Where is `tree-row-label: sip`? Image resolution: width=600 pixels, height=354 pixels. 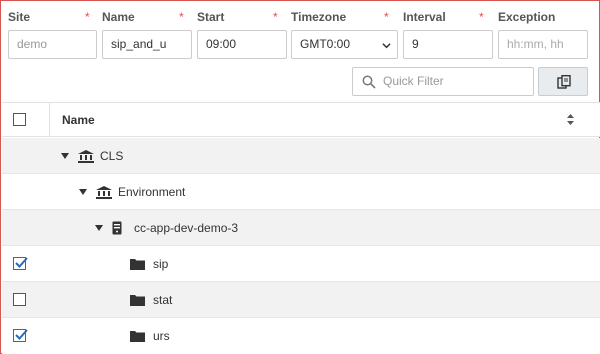
tree-row-label: sip is located at coordinates (161, 264).